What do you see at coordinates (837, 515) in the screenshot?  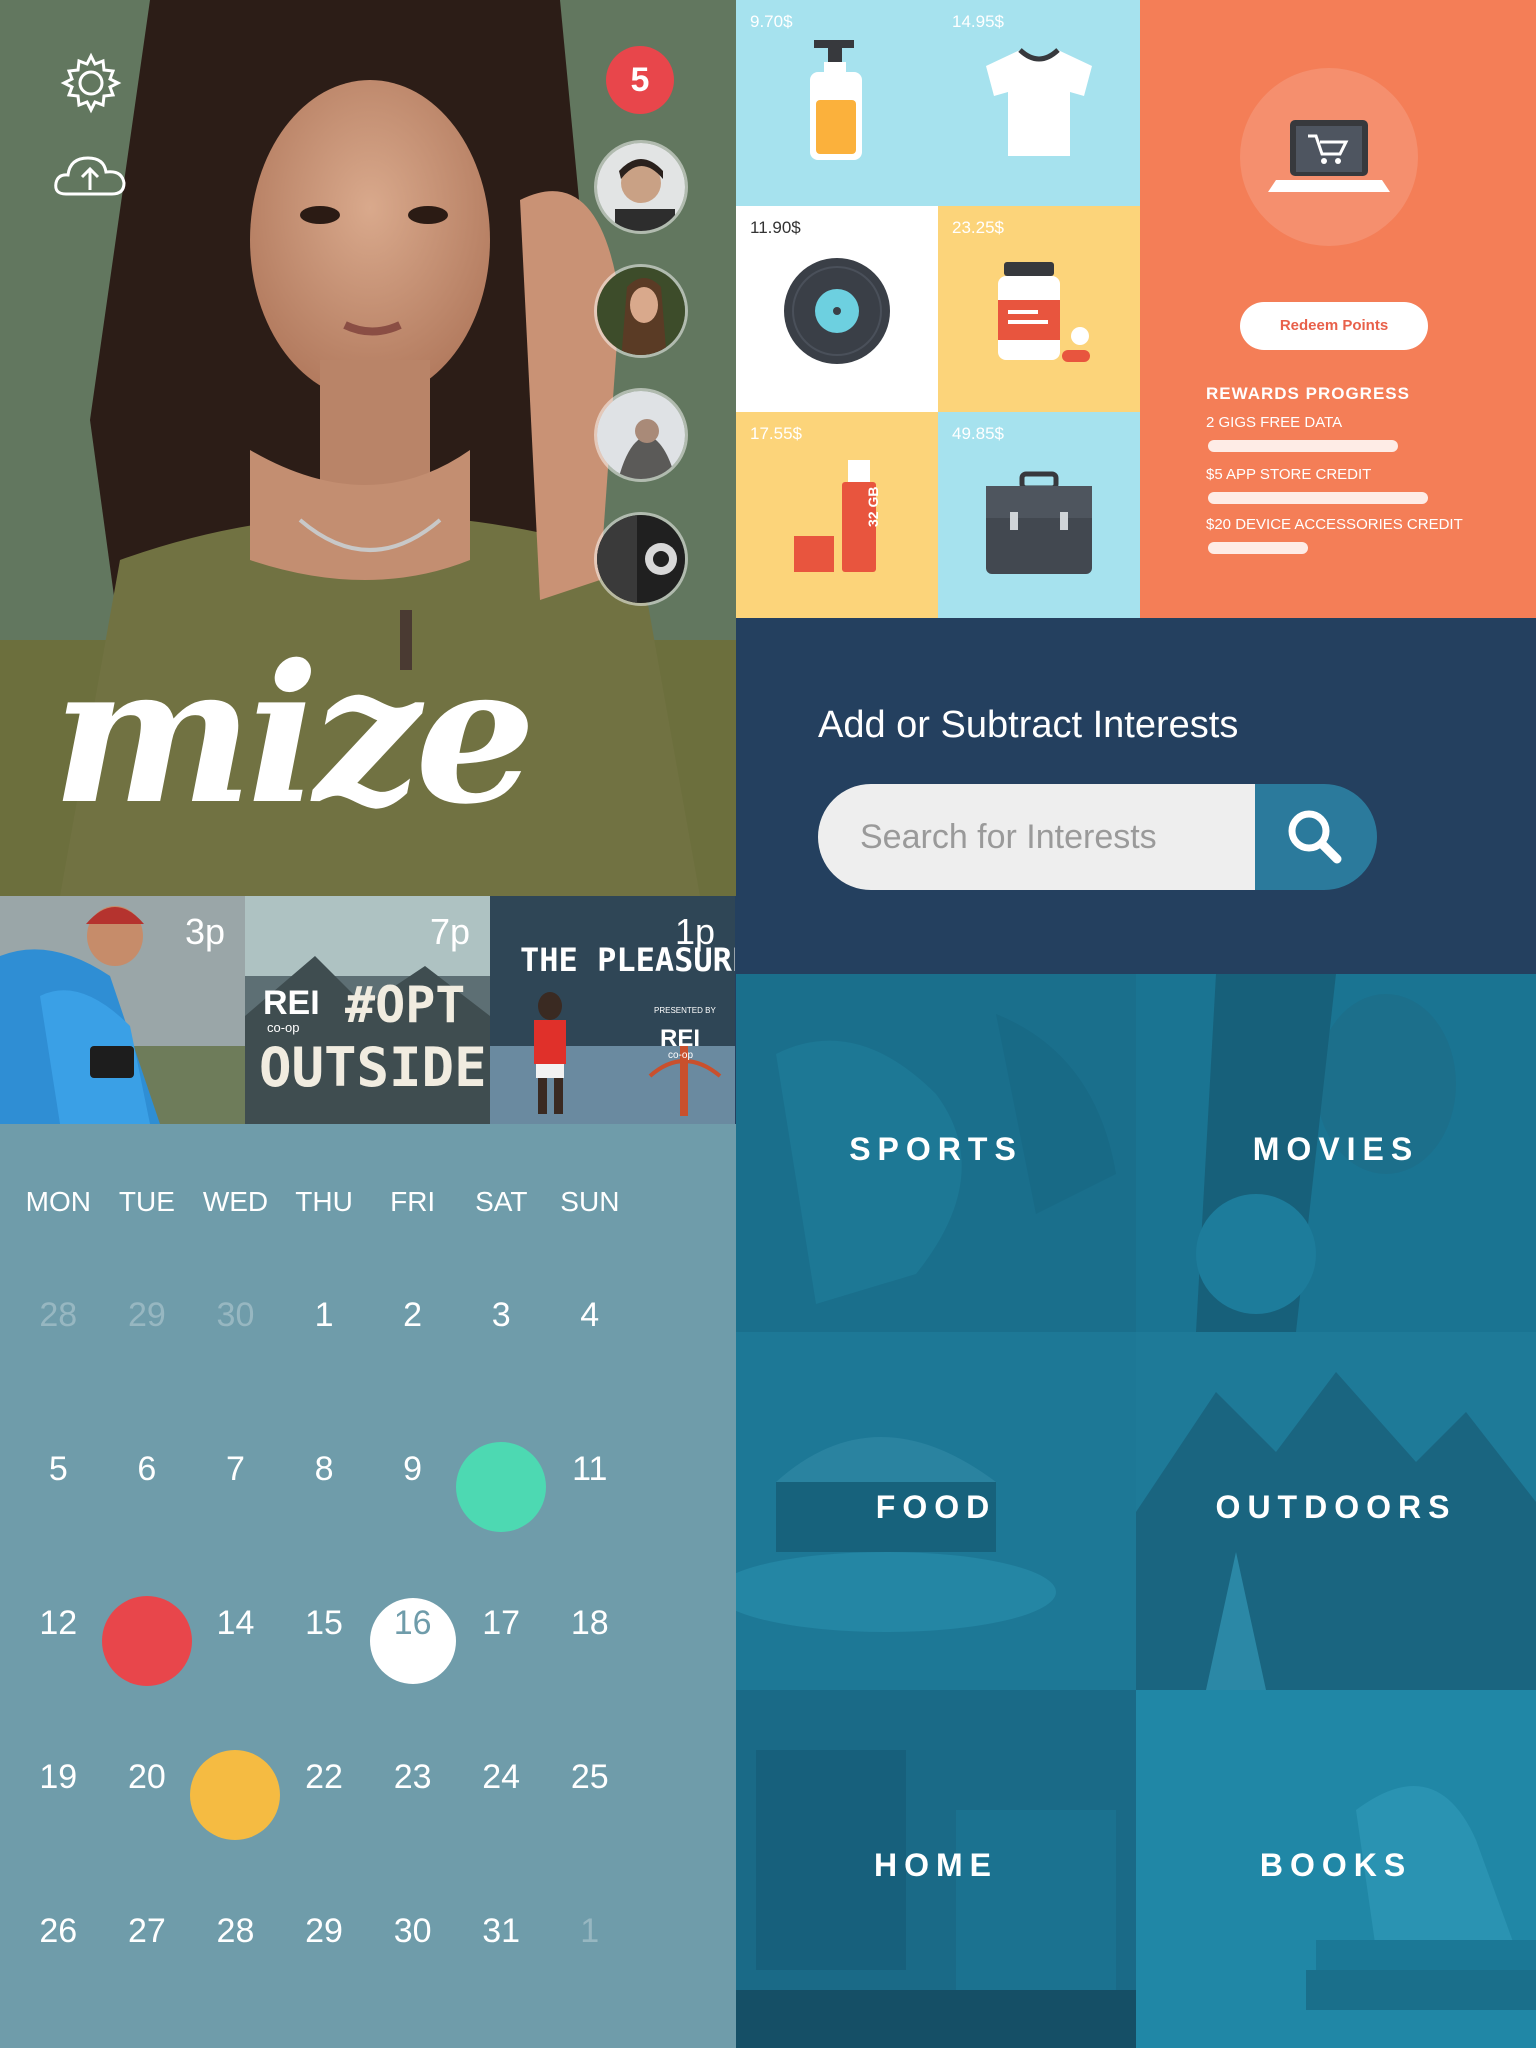 I see `product-tile: 17.55$ 32 GB` at bounding box center [837, 515].